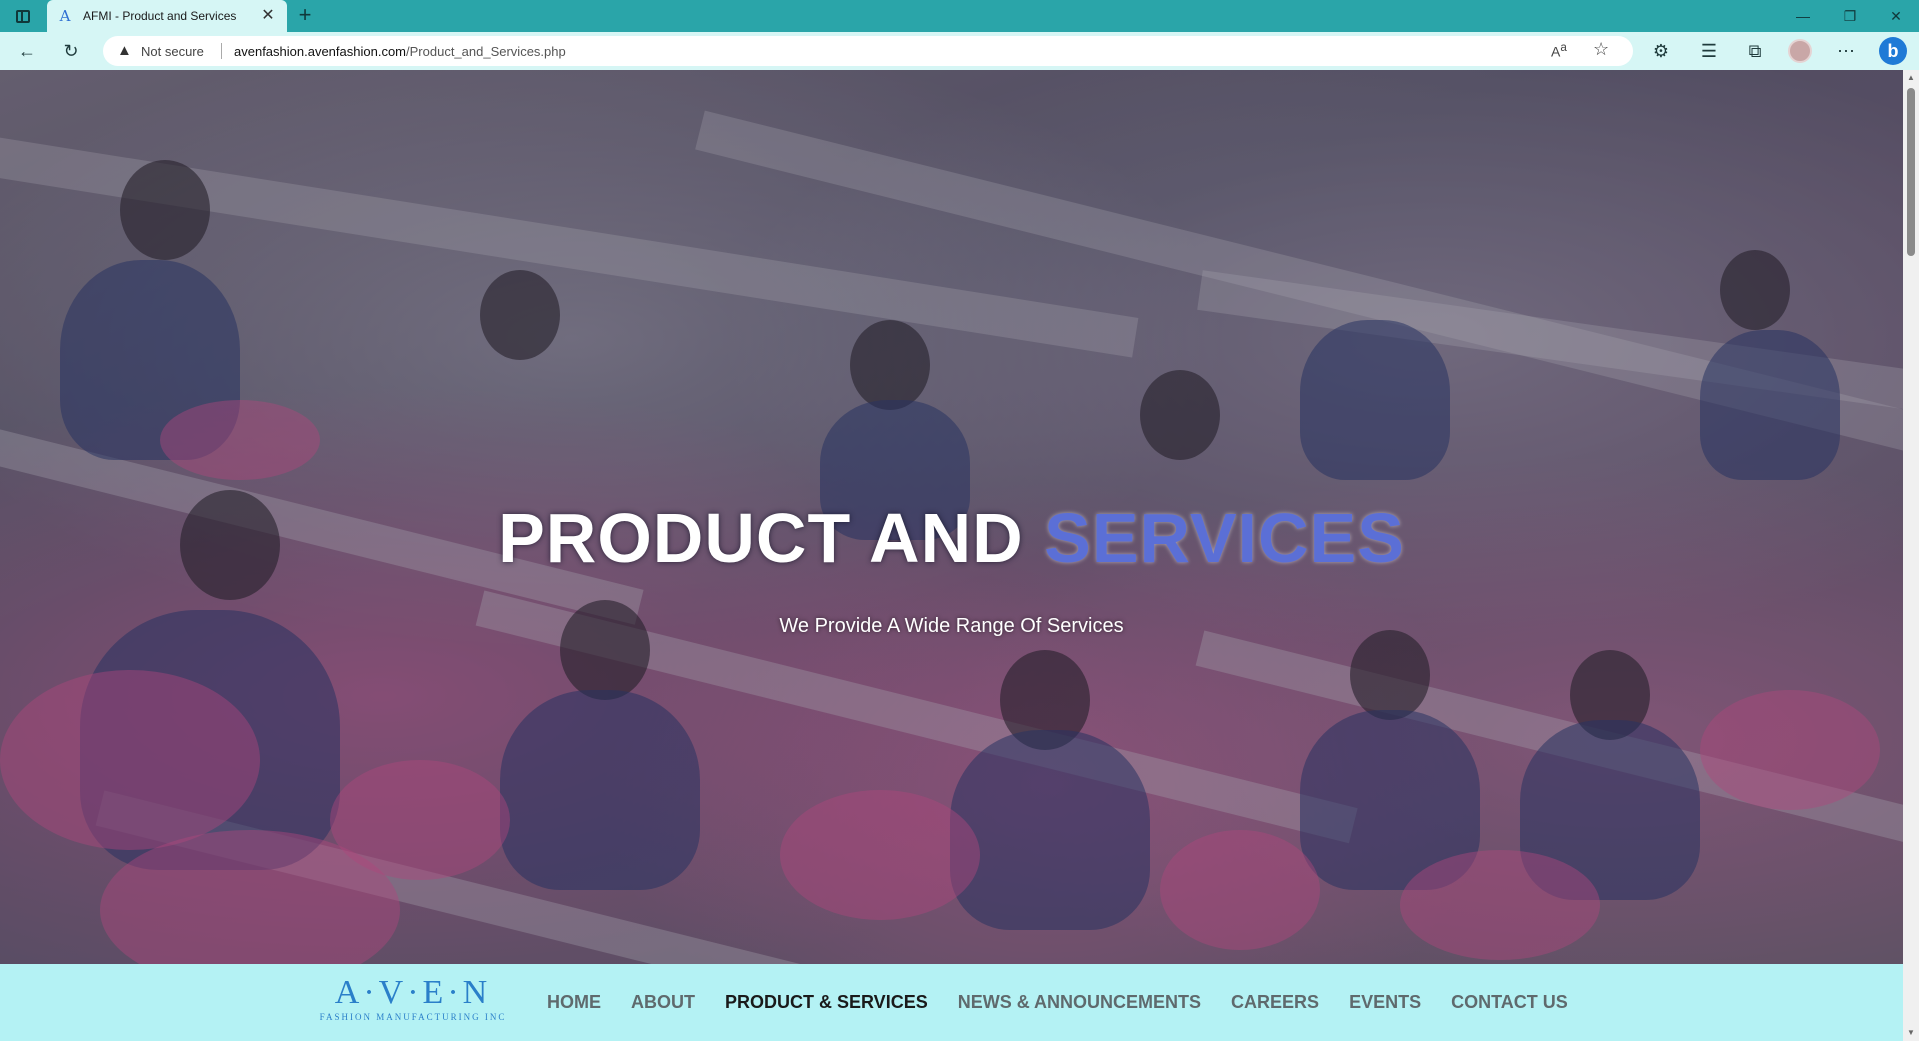  What do you see at coordinates (320, 51) in the screenshot?
I see `url-domain: avenfashion.avenfashion.com` at bounding box center [320, 51].